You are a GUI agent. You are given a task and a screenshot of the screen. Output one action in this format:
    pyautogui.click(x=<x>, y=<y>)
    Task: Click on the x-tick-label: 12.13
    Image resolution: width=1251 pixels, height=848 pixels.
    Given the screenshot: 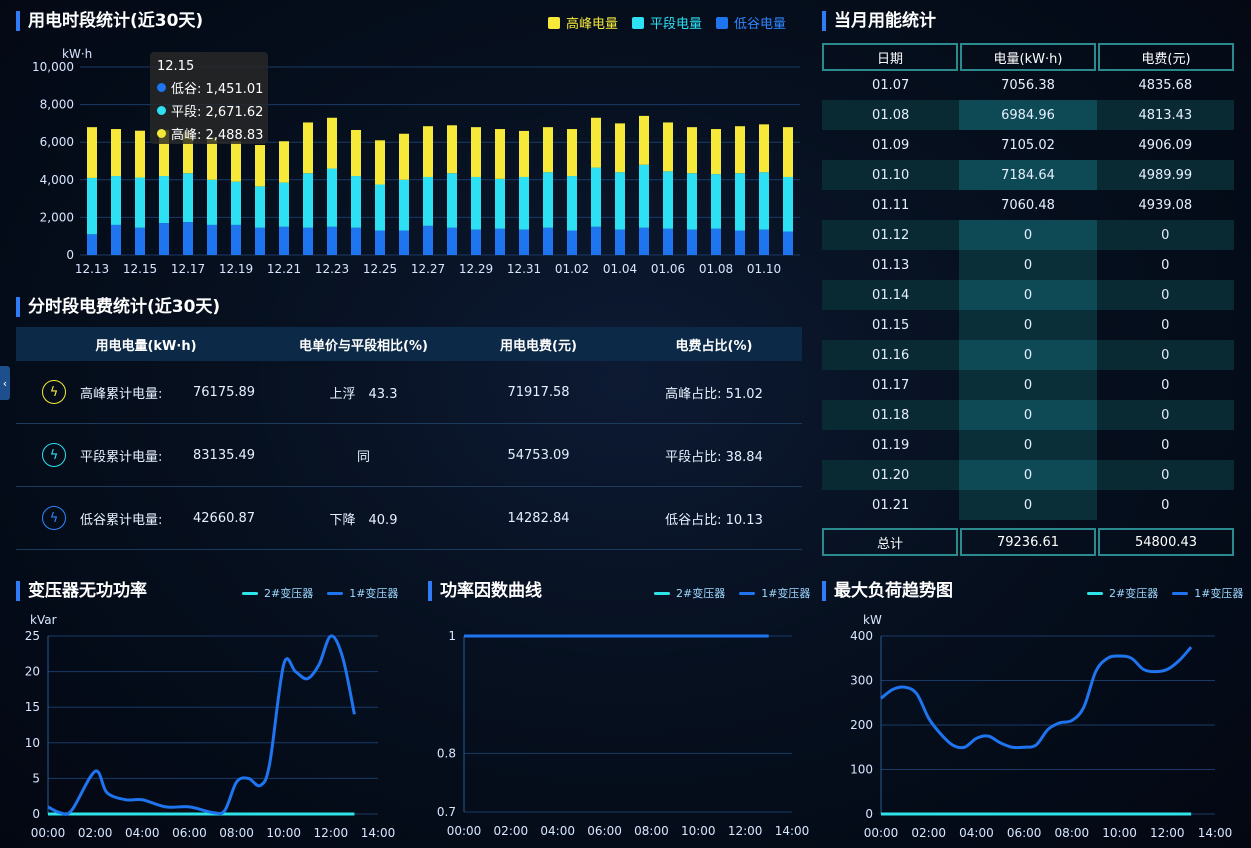 What is the action you would take?
    pyautogui.click(x=92, y=269)
    